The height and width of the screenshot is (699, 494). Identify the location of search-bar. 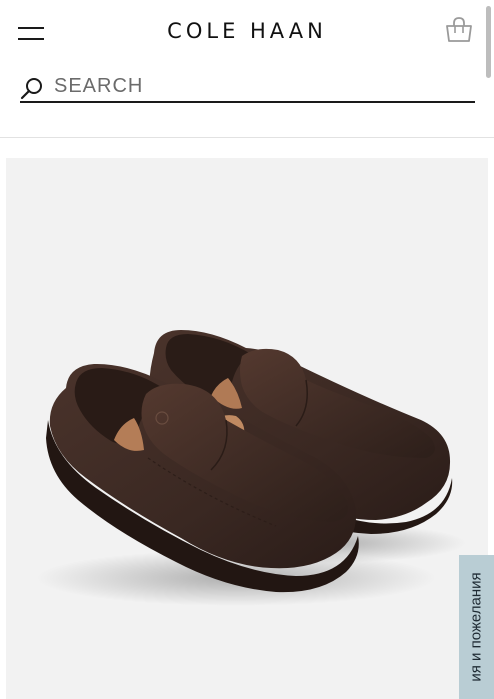
(247, 87).